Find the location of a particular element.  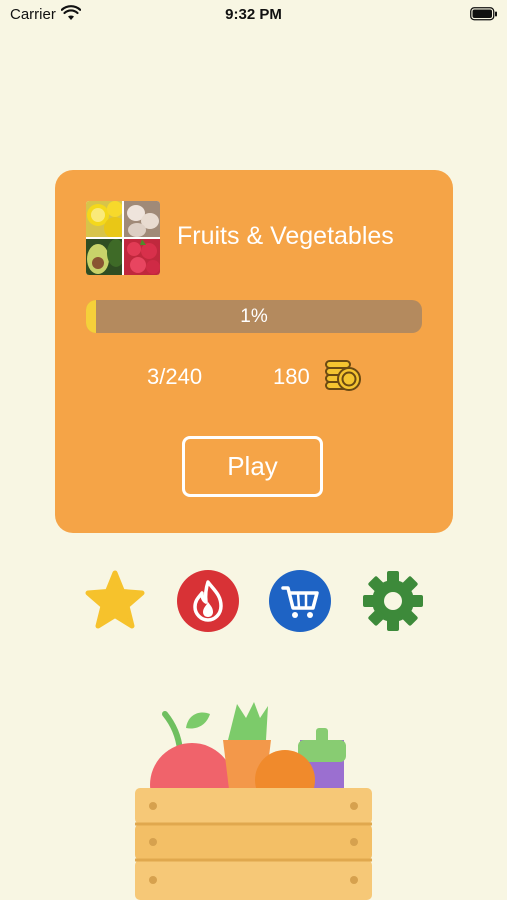

favorites-button is located at coordinates (115, 601).